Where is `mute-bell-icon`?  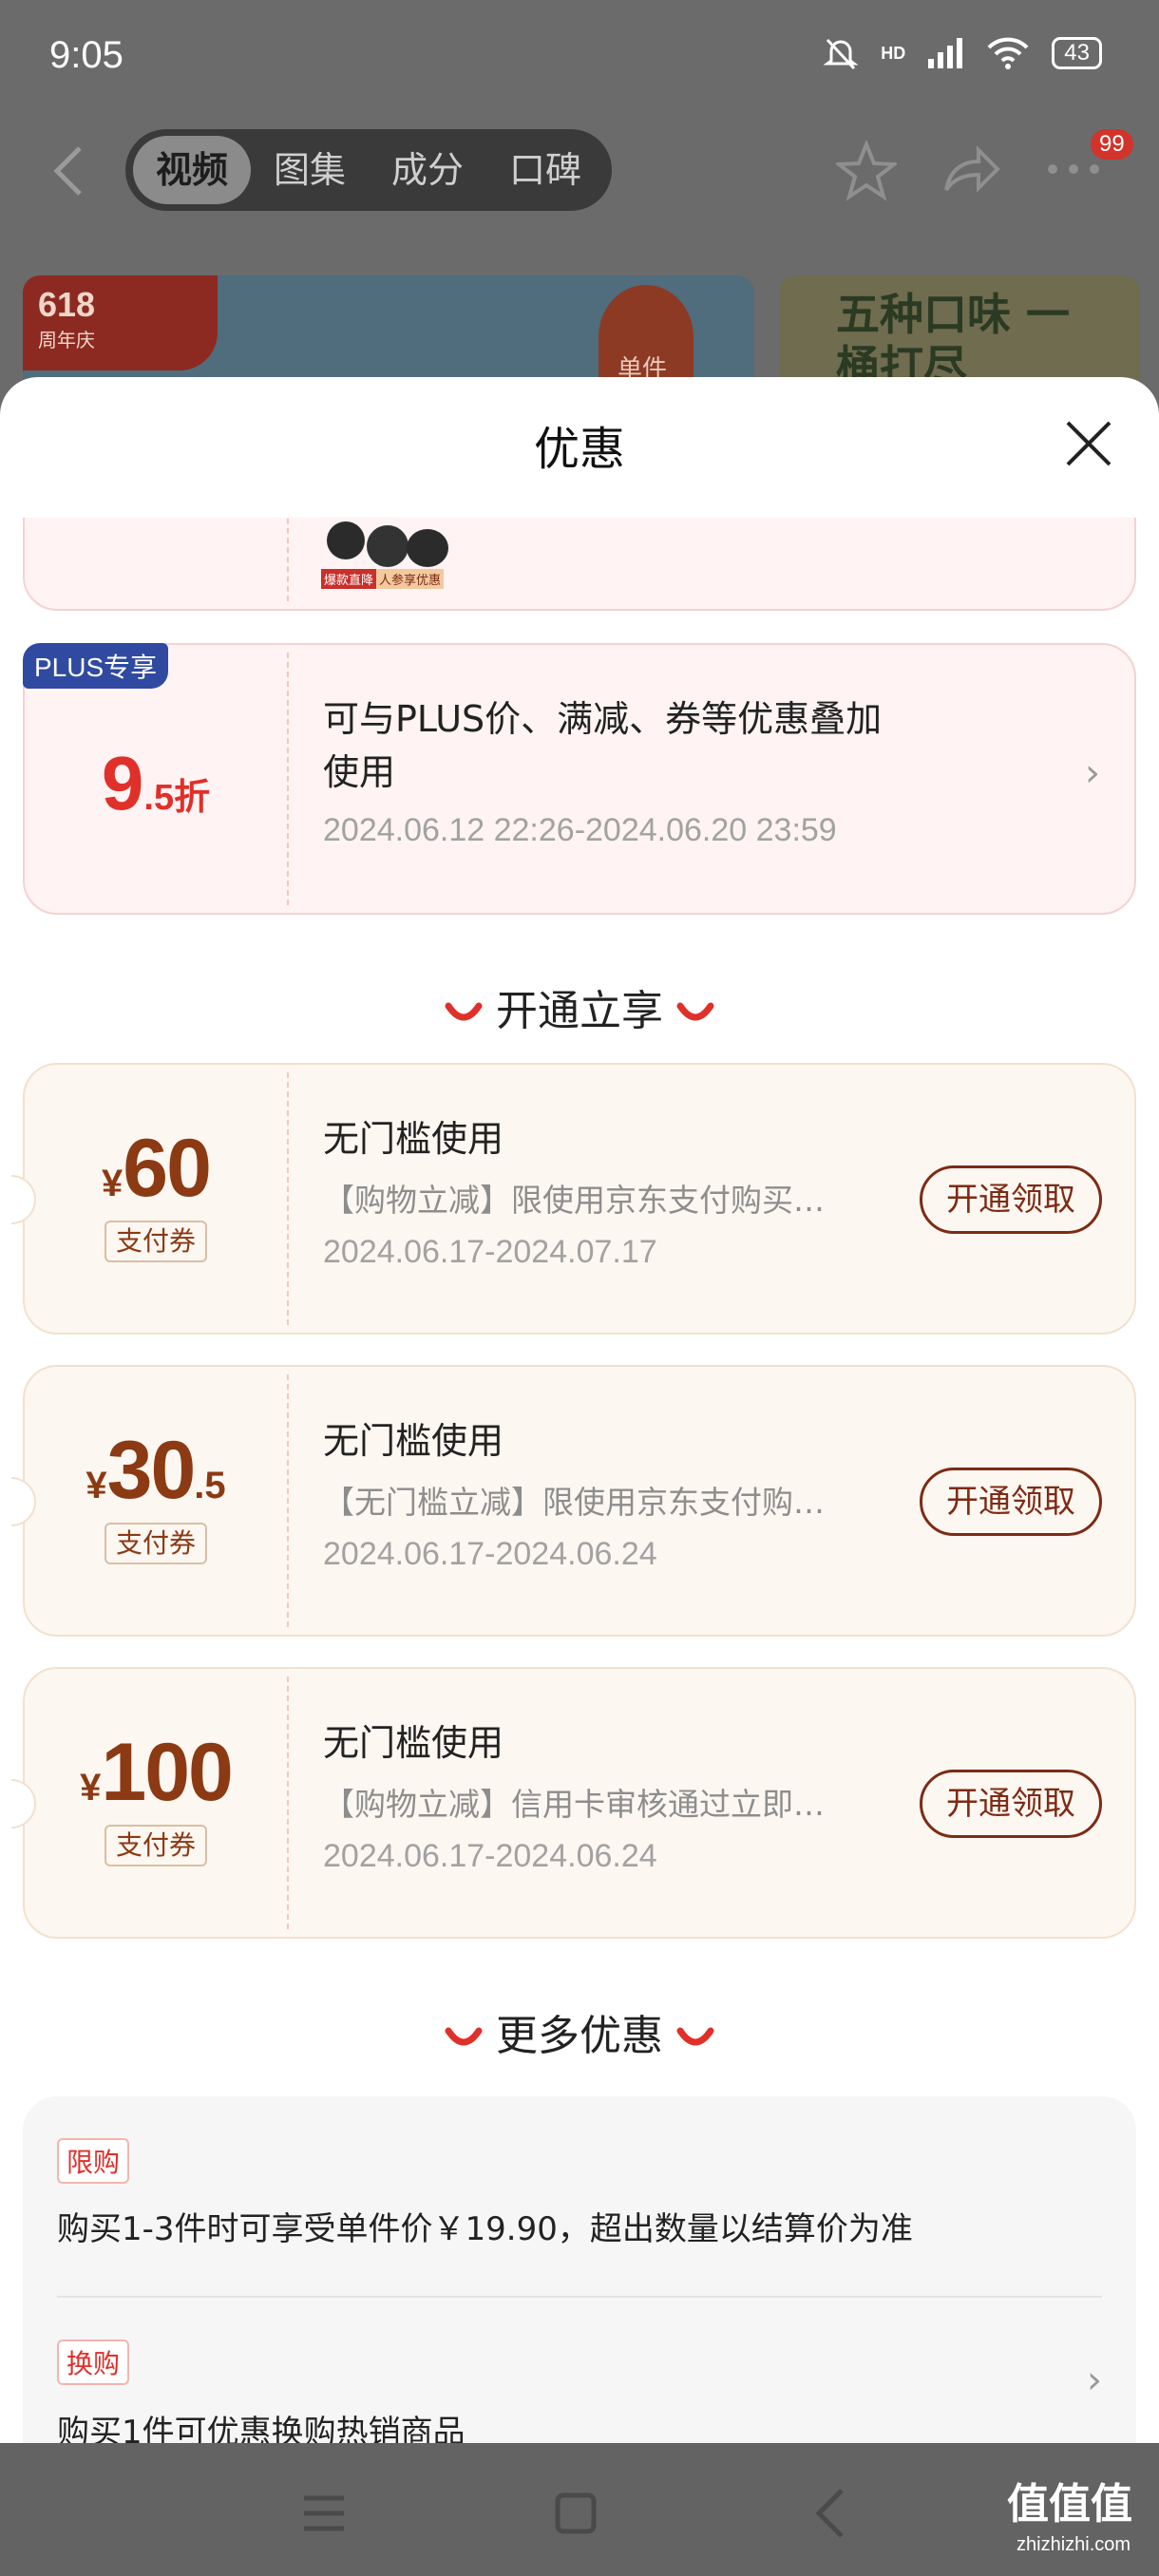
mute-bell-icon is located at coordinates (841, 54).